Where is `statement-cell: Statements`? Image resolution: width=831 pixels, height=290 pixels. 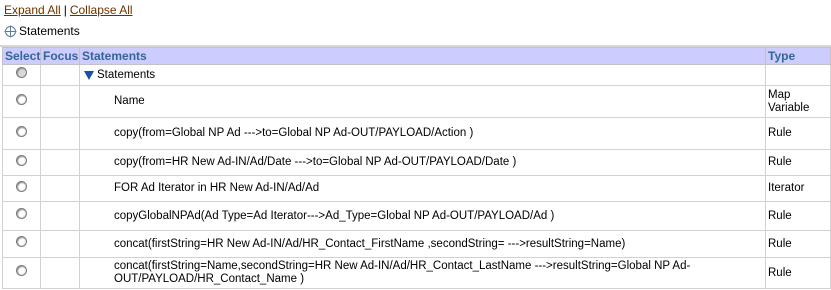
statement-cell: Statements is located at coordinates (422, 75).